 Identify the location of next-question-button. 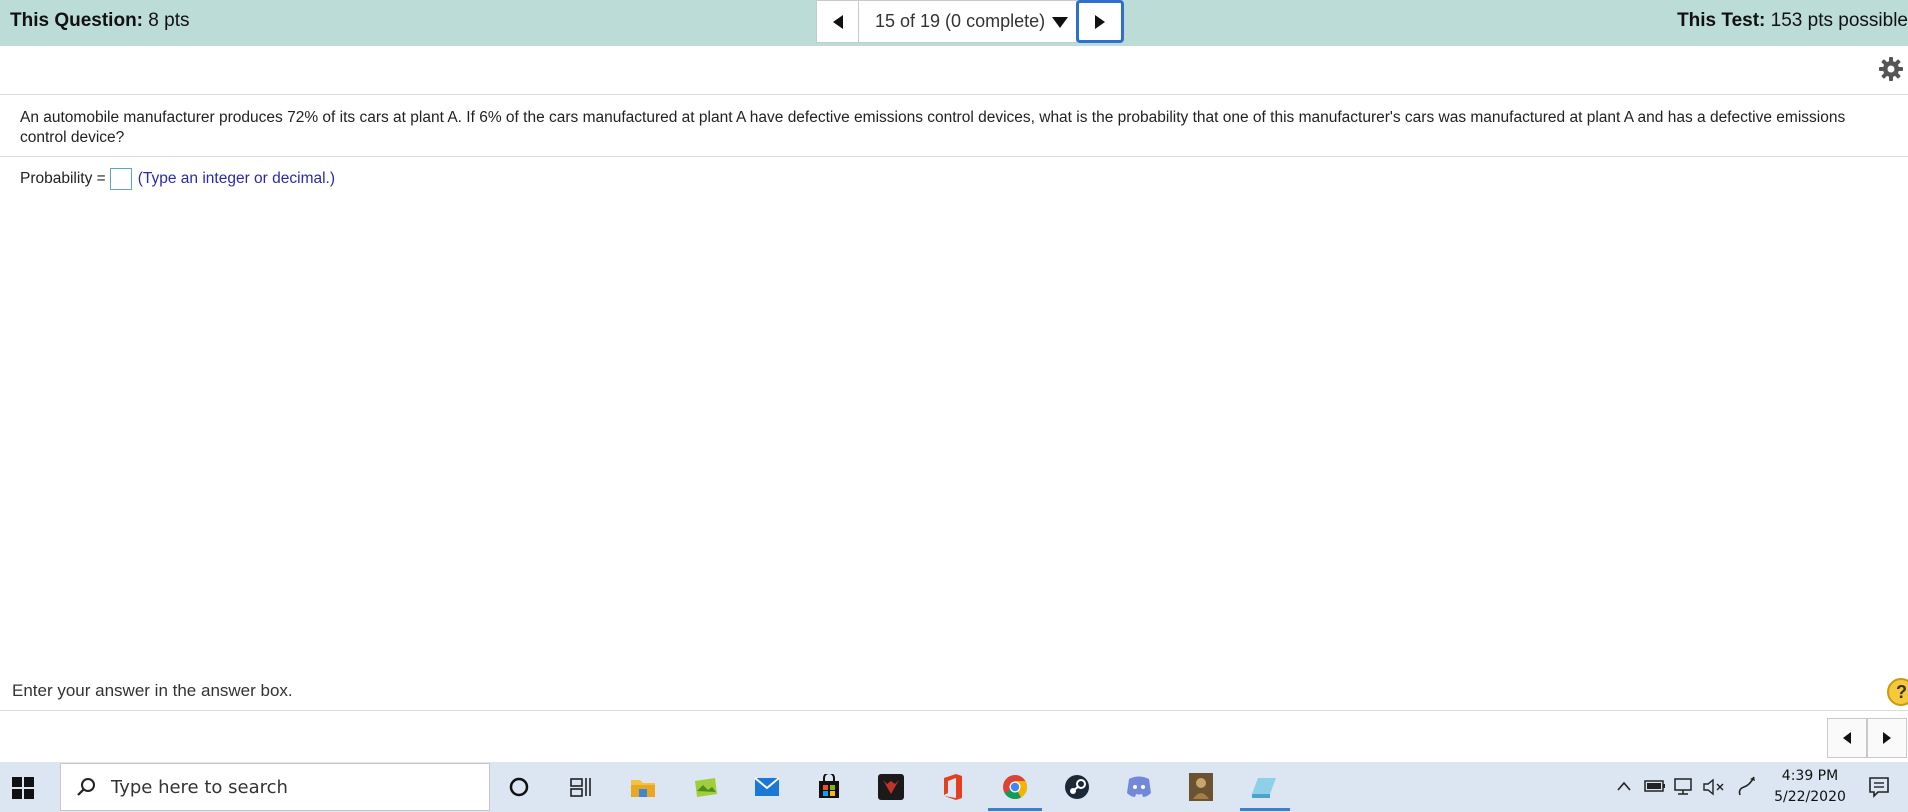
(1100, 21).